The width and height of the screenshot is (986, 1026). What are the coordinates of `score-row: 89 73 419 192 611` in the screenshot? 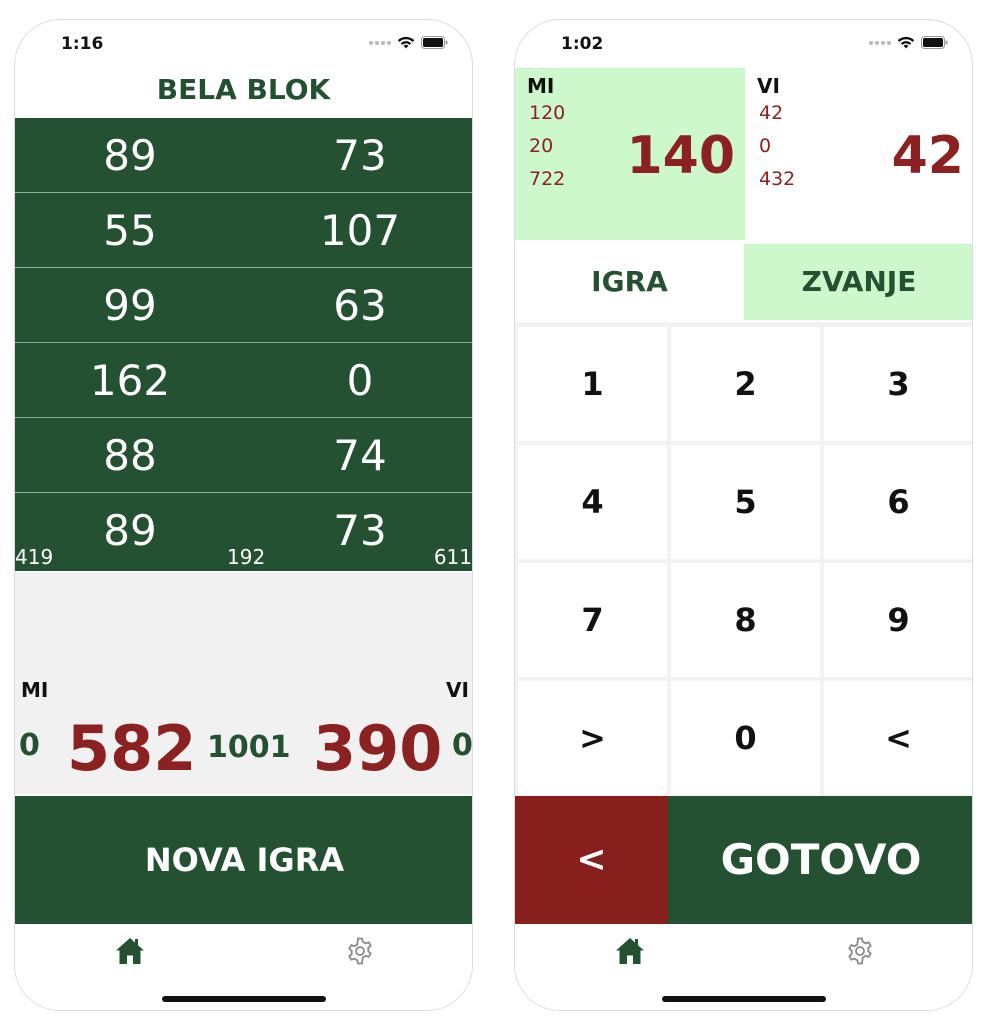 It's located at (243, 532).